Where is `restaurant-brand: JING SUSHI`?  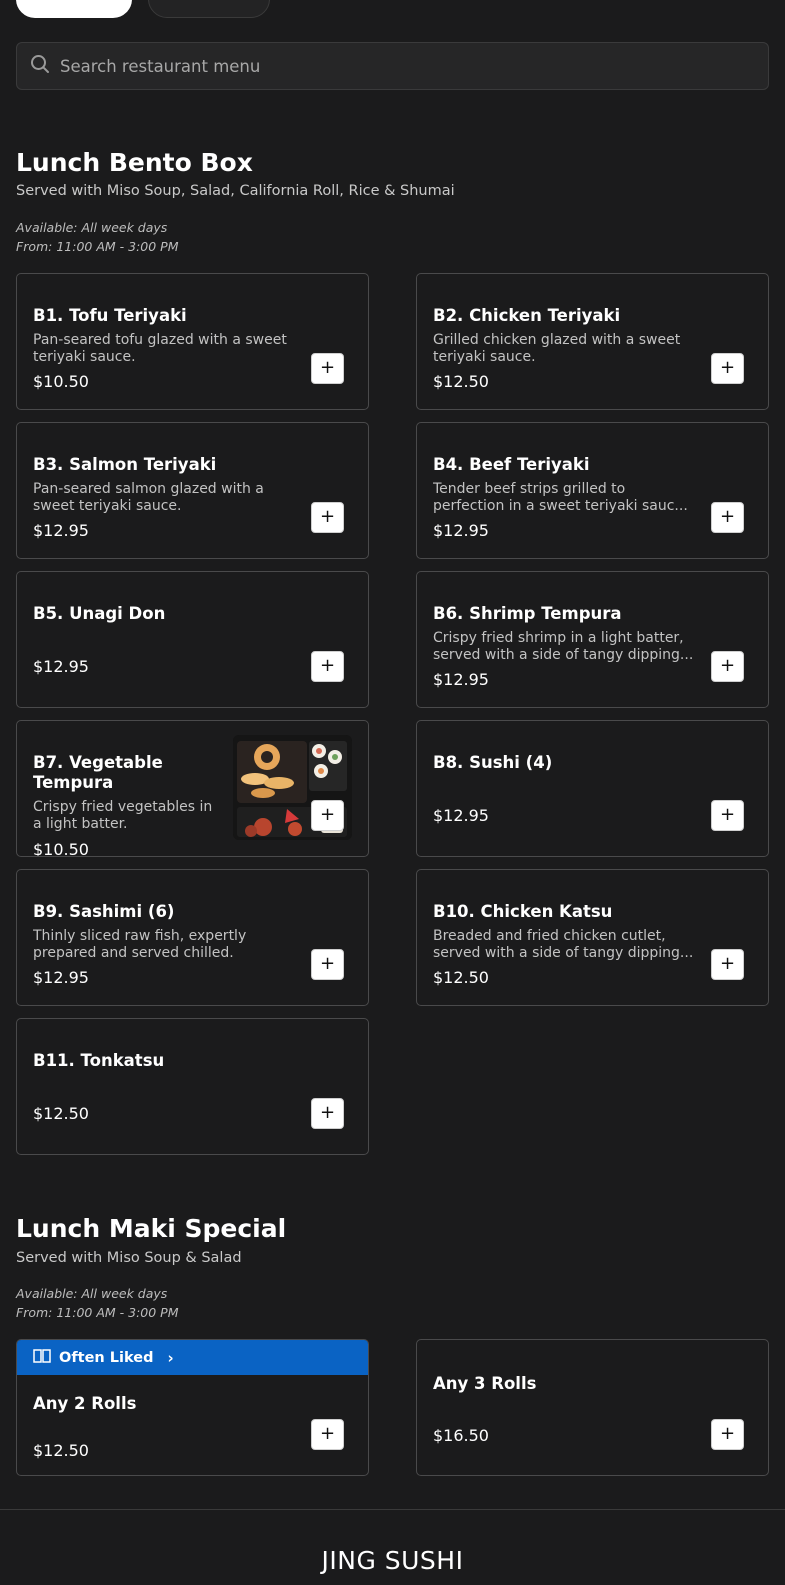 restaurant-brand: JING SUSHI is located at coordinates (392, 1560).